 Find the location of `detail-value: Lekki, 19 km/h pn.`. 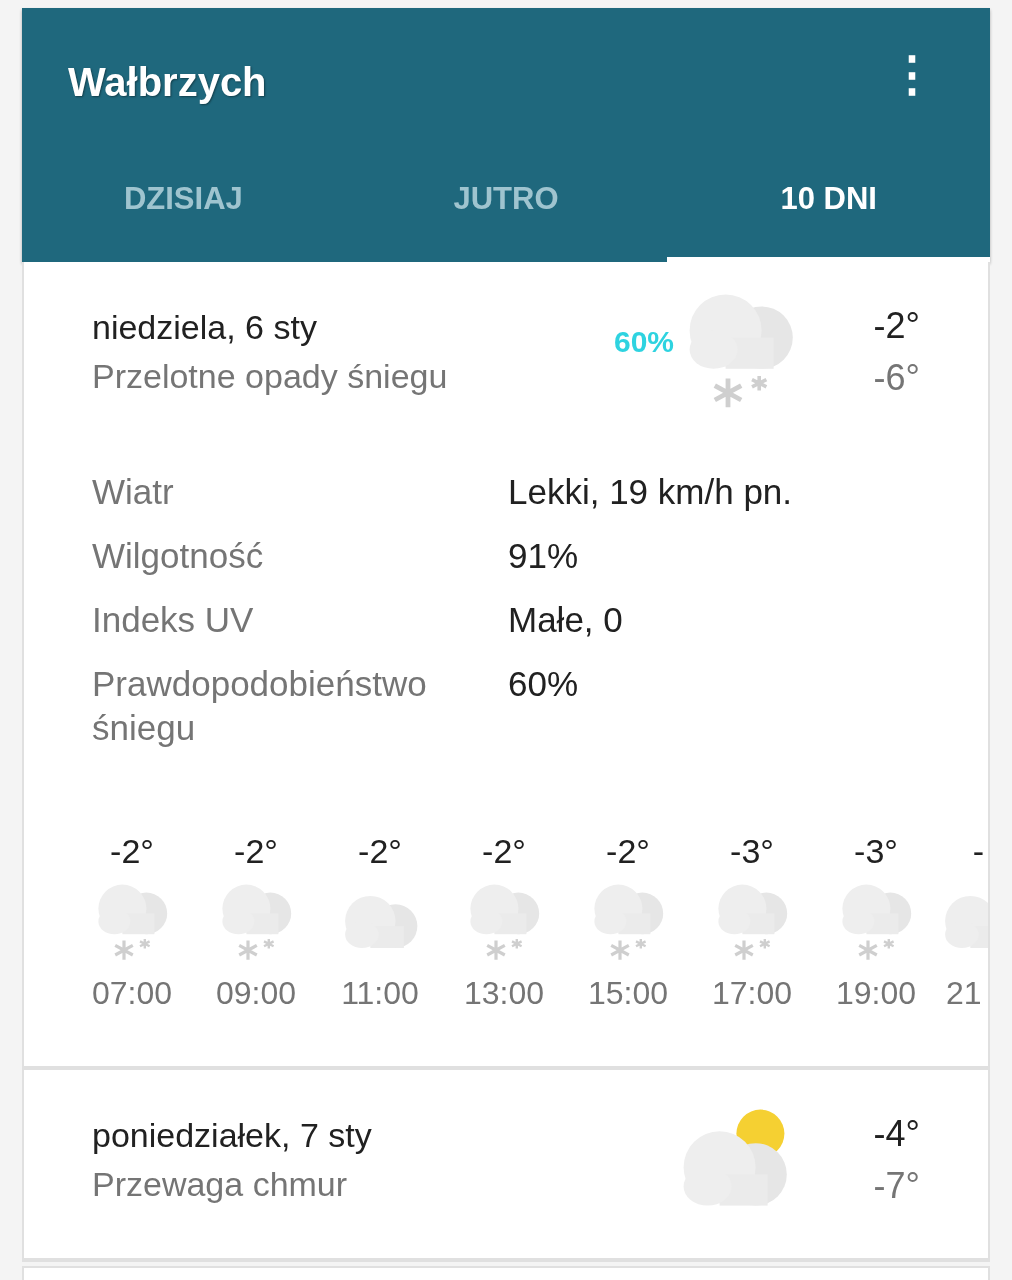

detail-value: Lekki, 19 km/h pn. is located at coordinates (651, 492).